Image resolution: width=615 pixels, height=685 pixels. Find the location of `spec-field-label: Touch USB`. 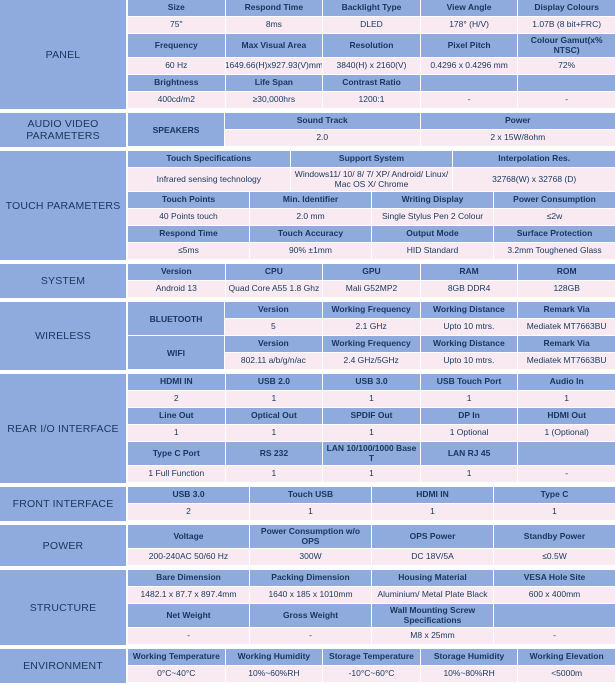

spec-field-label: Touch USB is located at coordinates (311, 495).